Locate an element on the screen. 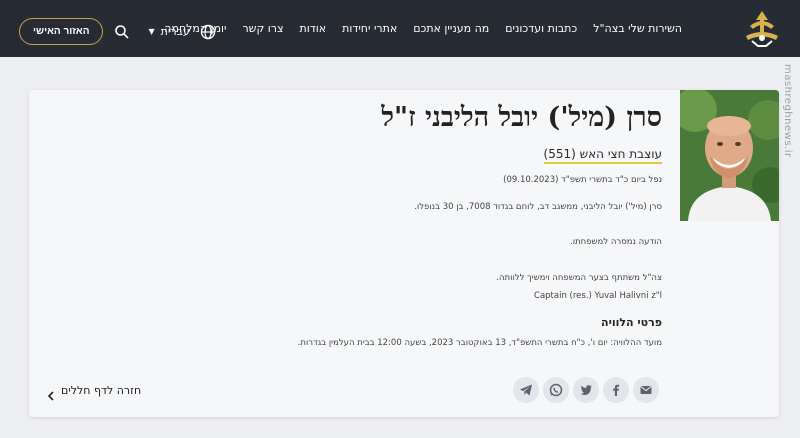 The image size is (800, 438). language-selector: ▼ עברית is located at coordinates (168, 31).